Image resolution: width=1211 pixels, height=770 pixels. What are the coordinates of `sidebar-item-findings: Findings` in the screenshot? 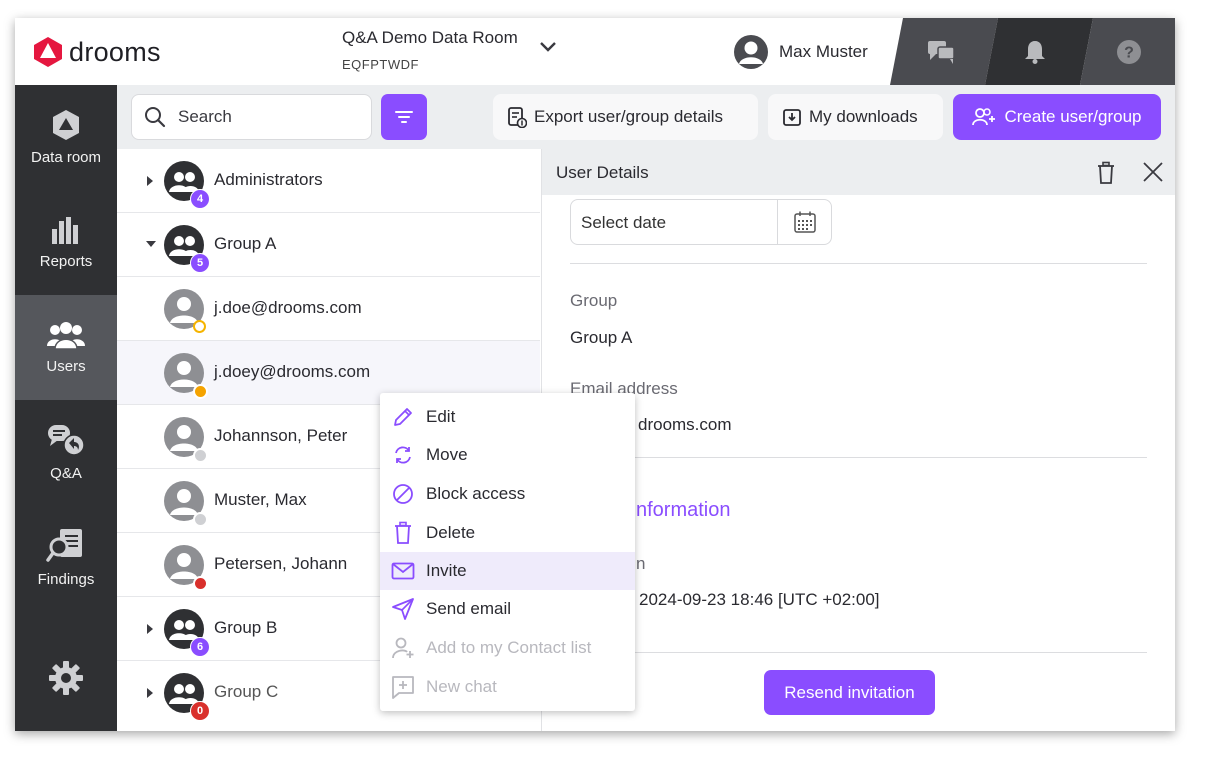 It's located at (66, 557).